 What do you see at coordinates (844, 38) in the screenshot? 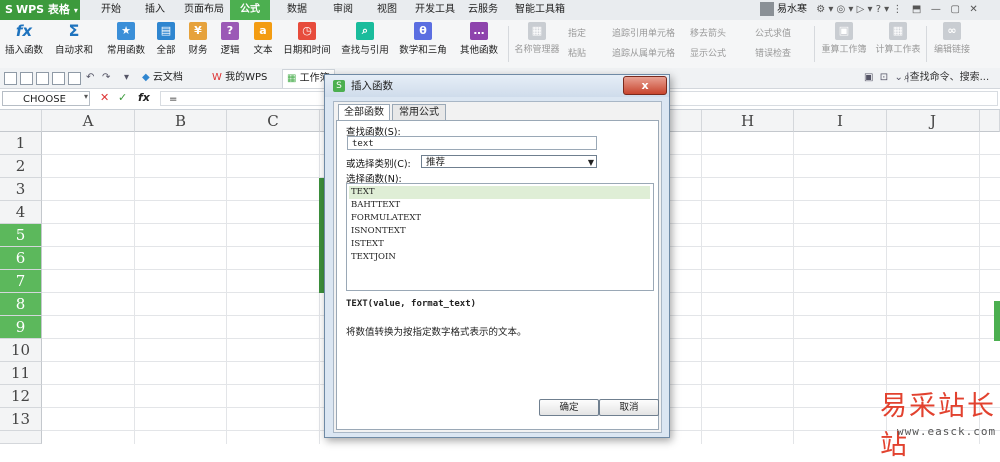
I see `recalc-workbook-button: ▣ 重算工作簿` at bounding box center [844, 38].